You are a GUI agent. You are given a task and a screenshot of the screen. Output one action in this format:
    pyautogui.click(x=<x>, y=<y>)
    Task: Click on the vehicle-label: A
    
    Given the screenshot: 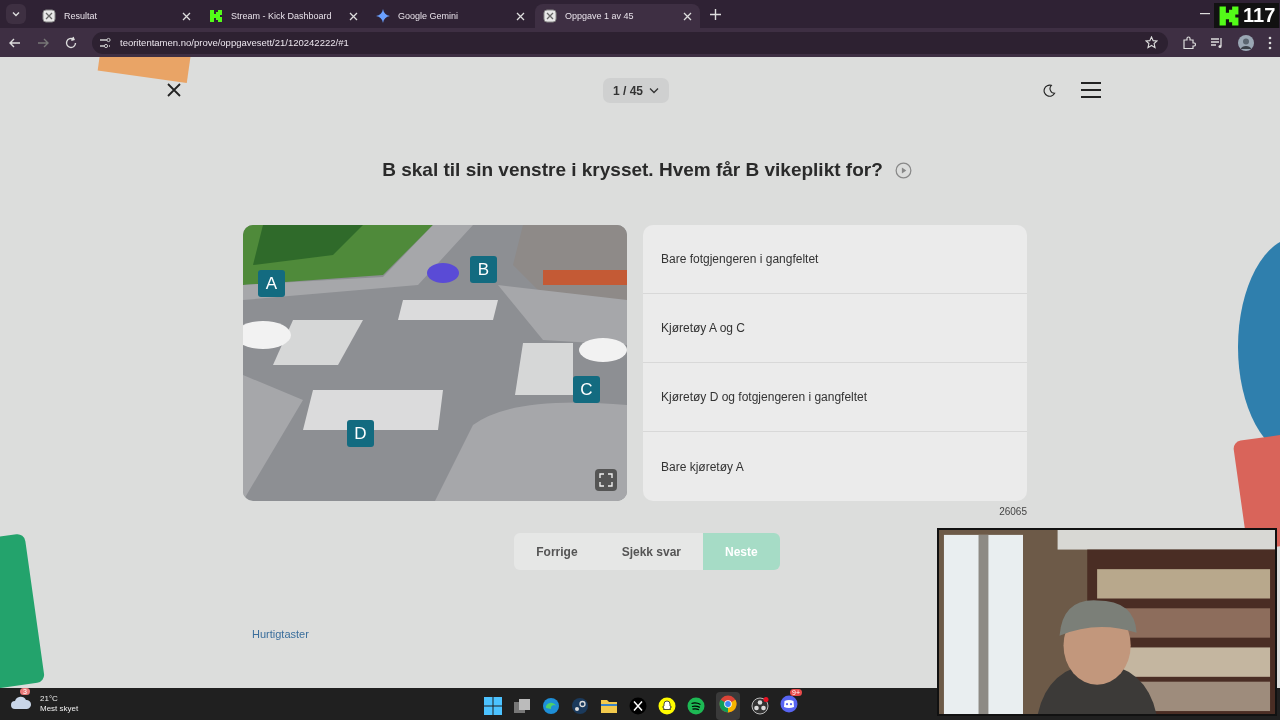 What is the action you would take?
    pyautogui.click(x=271, y=283)
    